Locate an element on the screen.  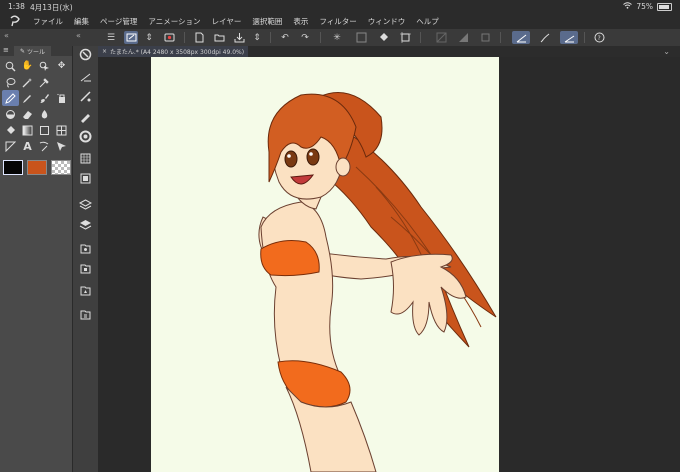
transform-icon is located at coordinates (405, 37).